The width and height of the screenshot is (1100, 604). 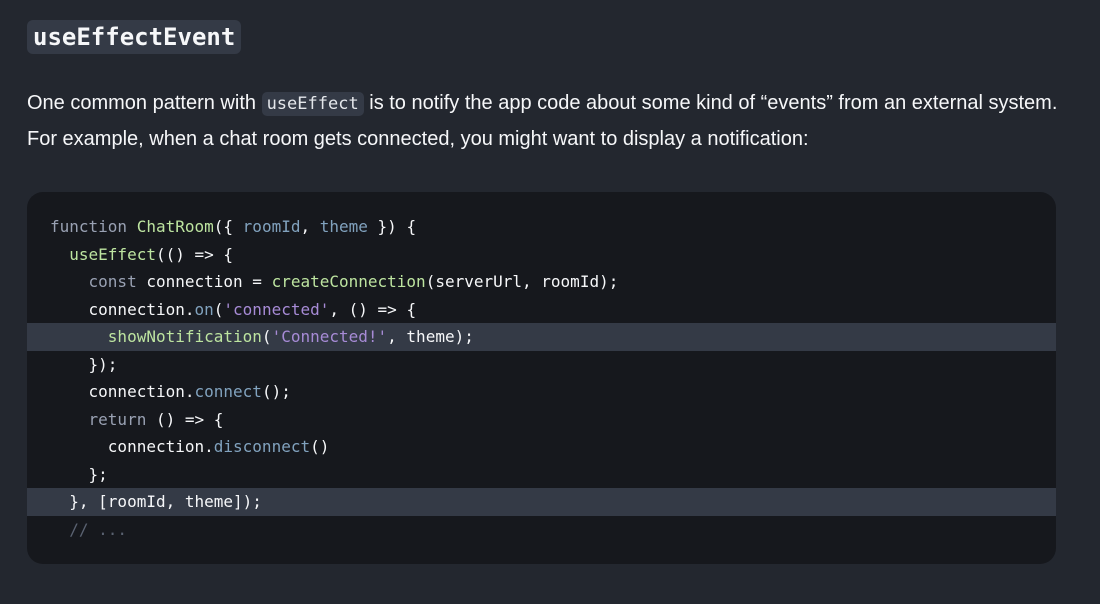 I want to click on code-token: };, so click(x=79, y=474).